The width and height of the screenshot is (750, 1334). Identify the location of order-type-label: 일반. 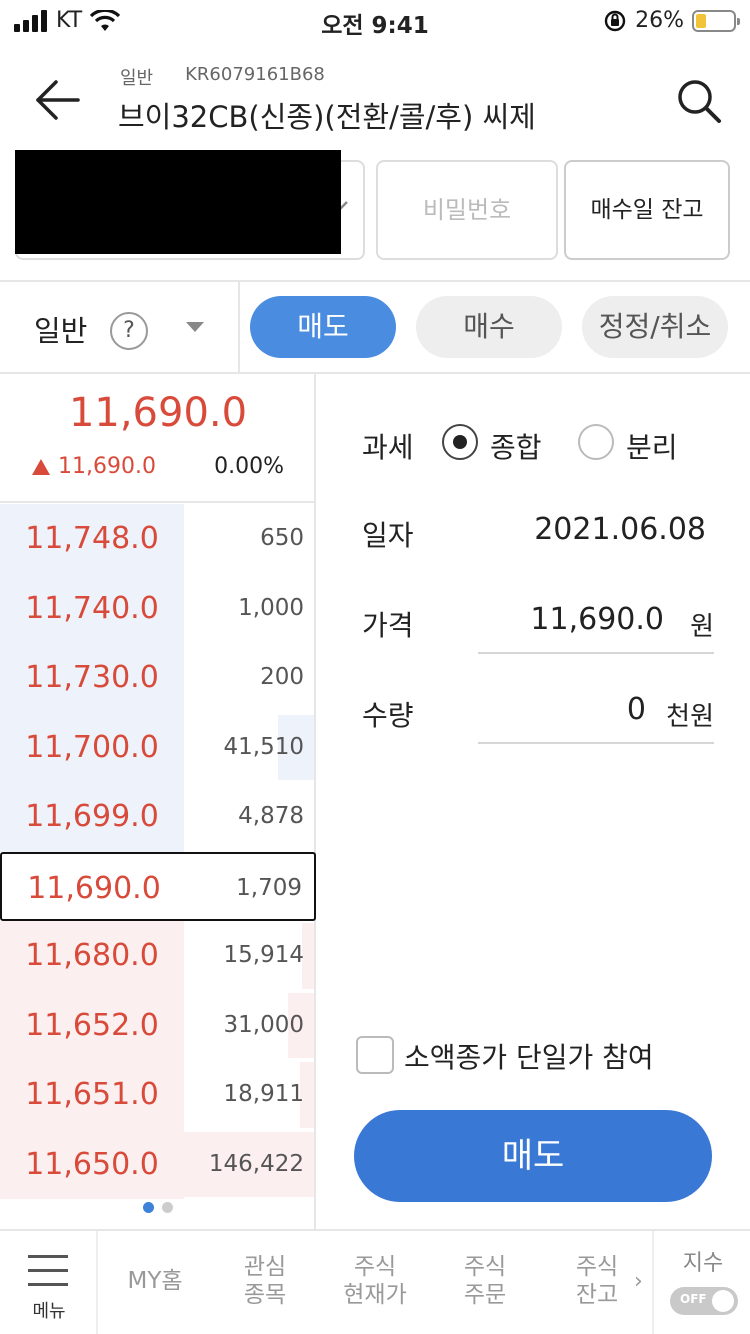
(60, 329).